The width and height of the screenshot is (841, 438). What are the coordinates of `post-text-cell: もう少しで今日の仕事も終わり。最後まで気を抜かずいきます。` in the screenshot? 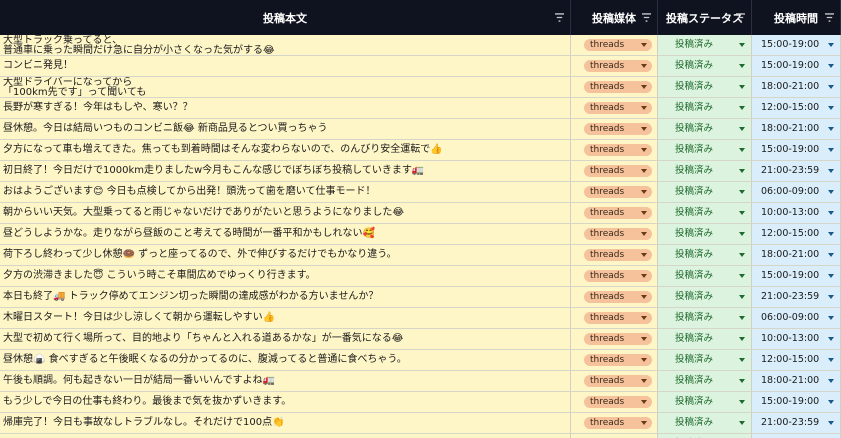 It's located at (285, 402).